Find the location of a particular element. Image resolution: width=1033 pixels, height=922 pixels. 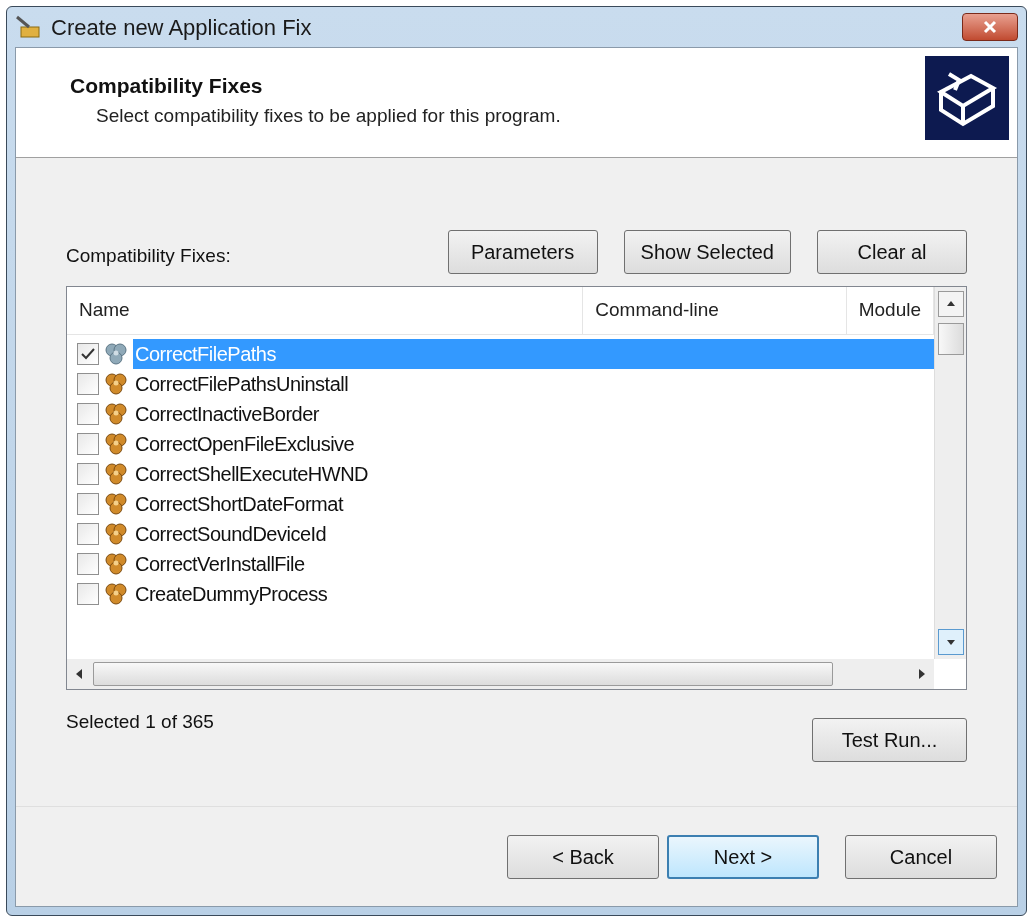

fix-list-item: CreateDummyProcess is located at coordinates (533, 594).